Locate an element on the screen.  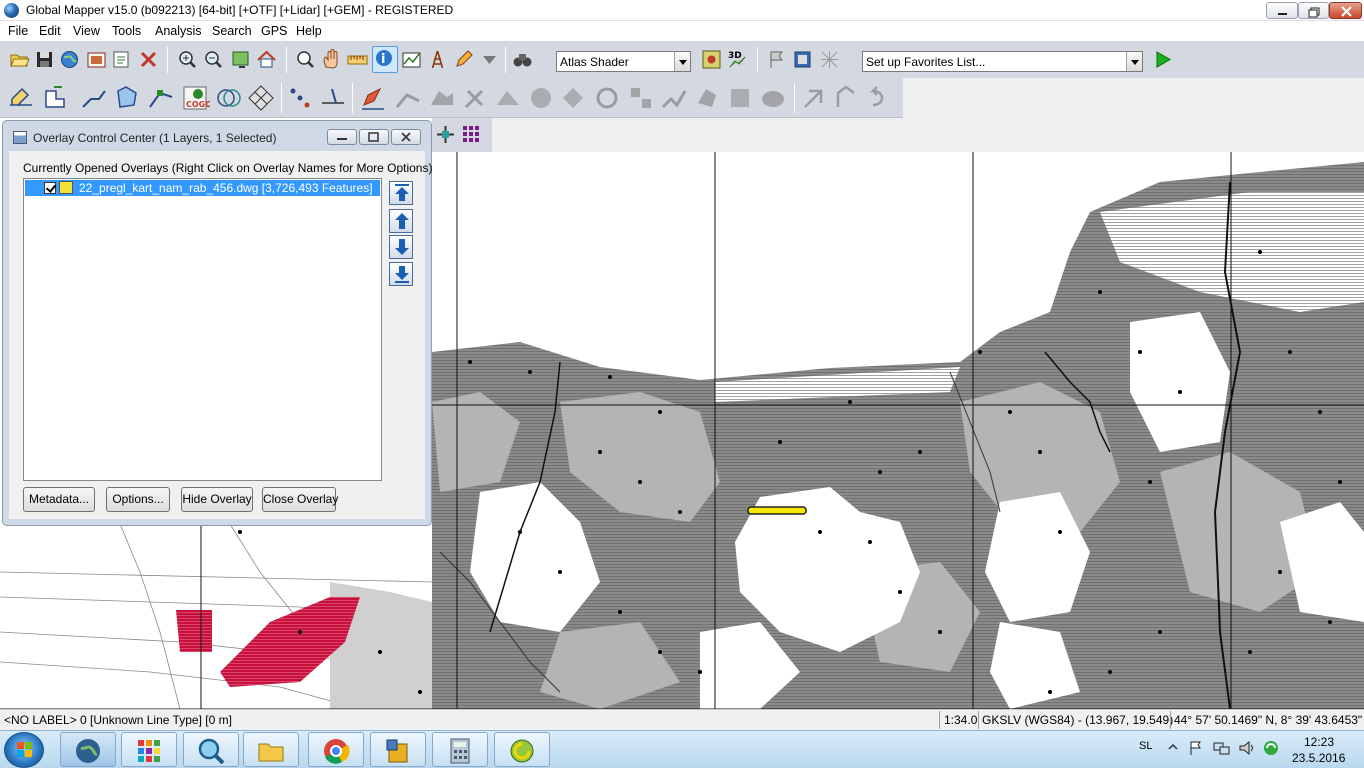
move-icon is located at coordinates (55, 98).